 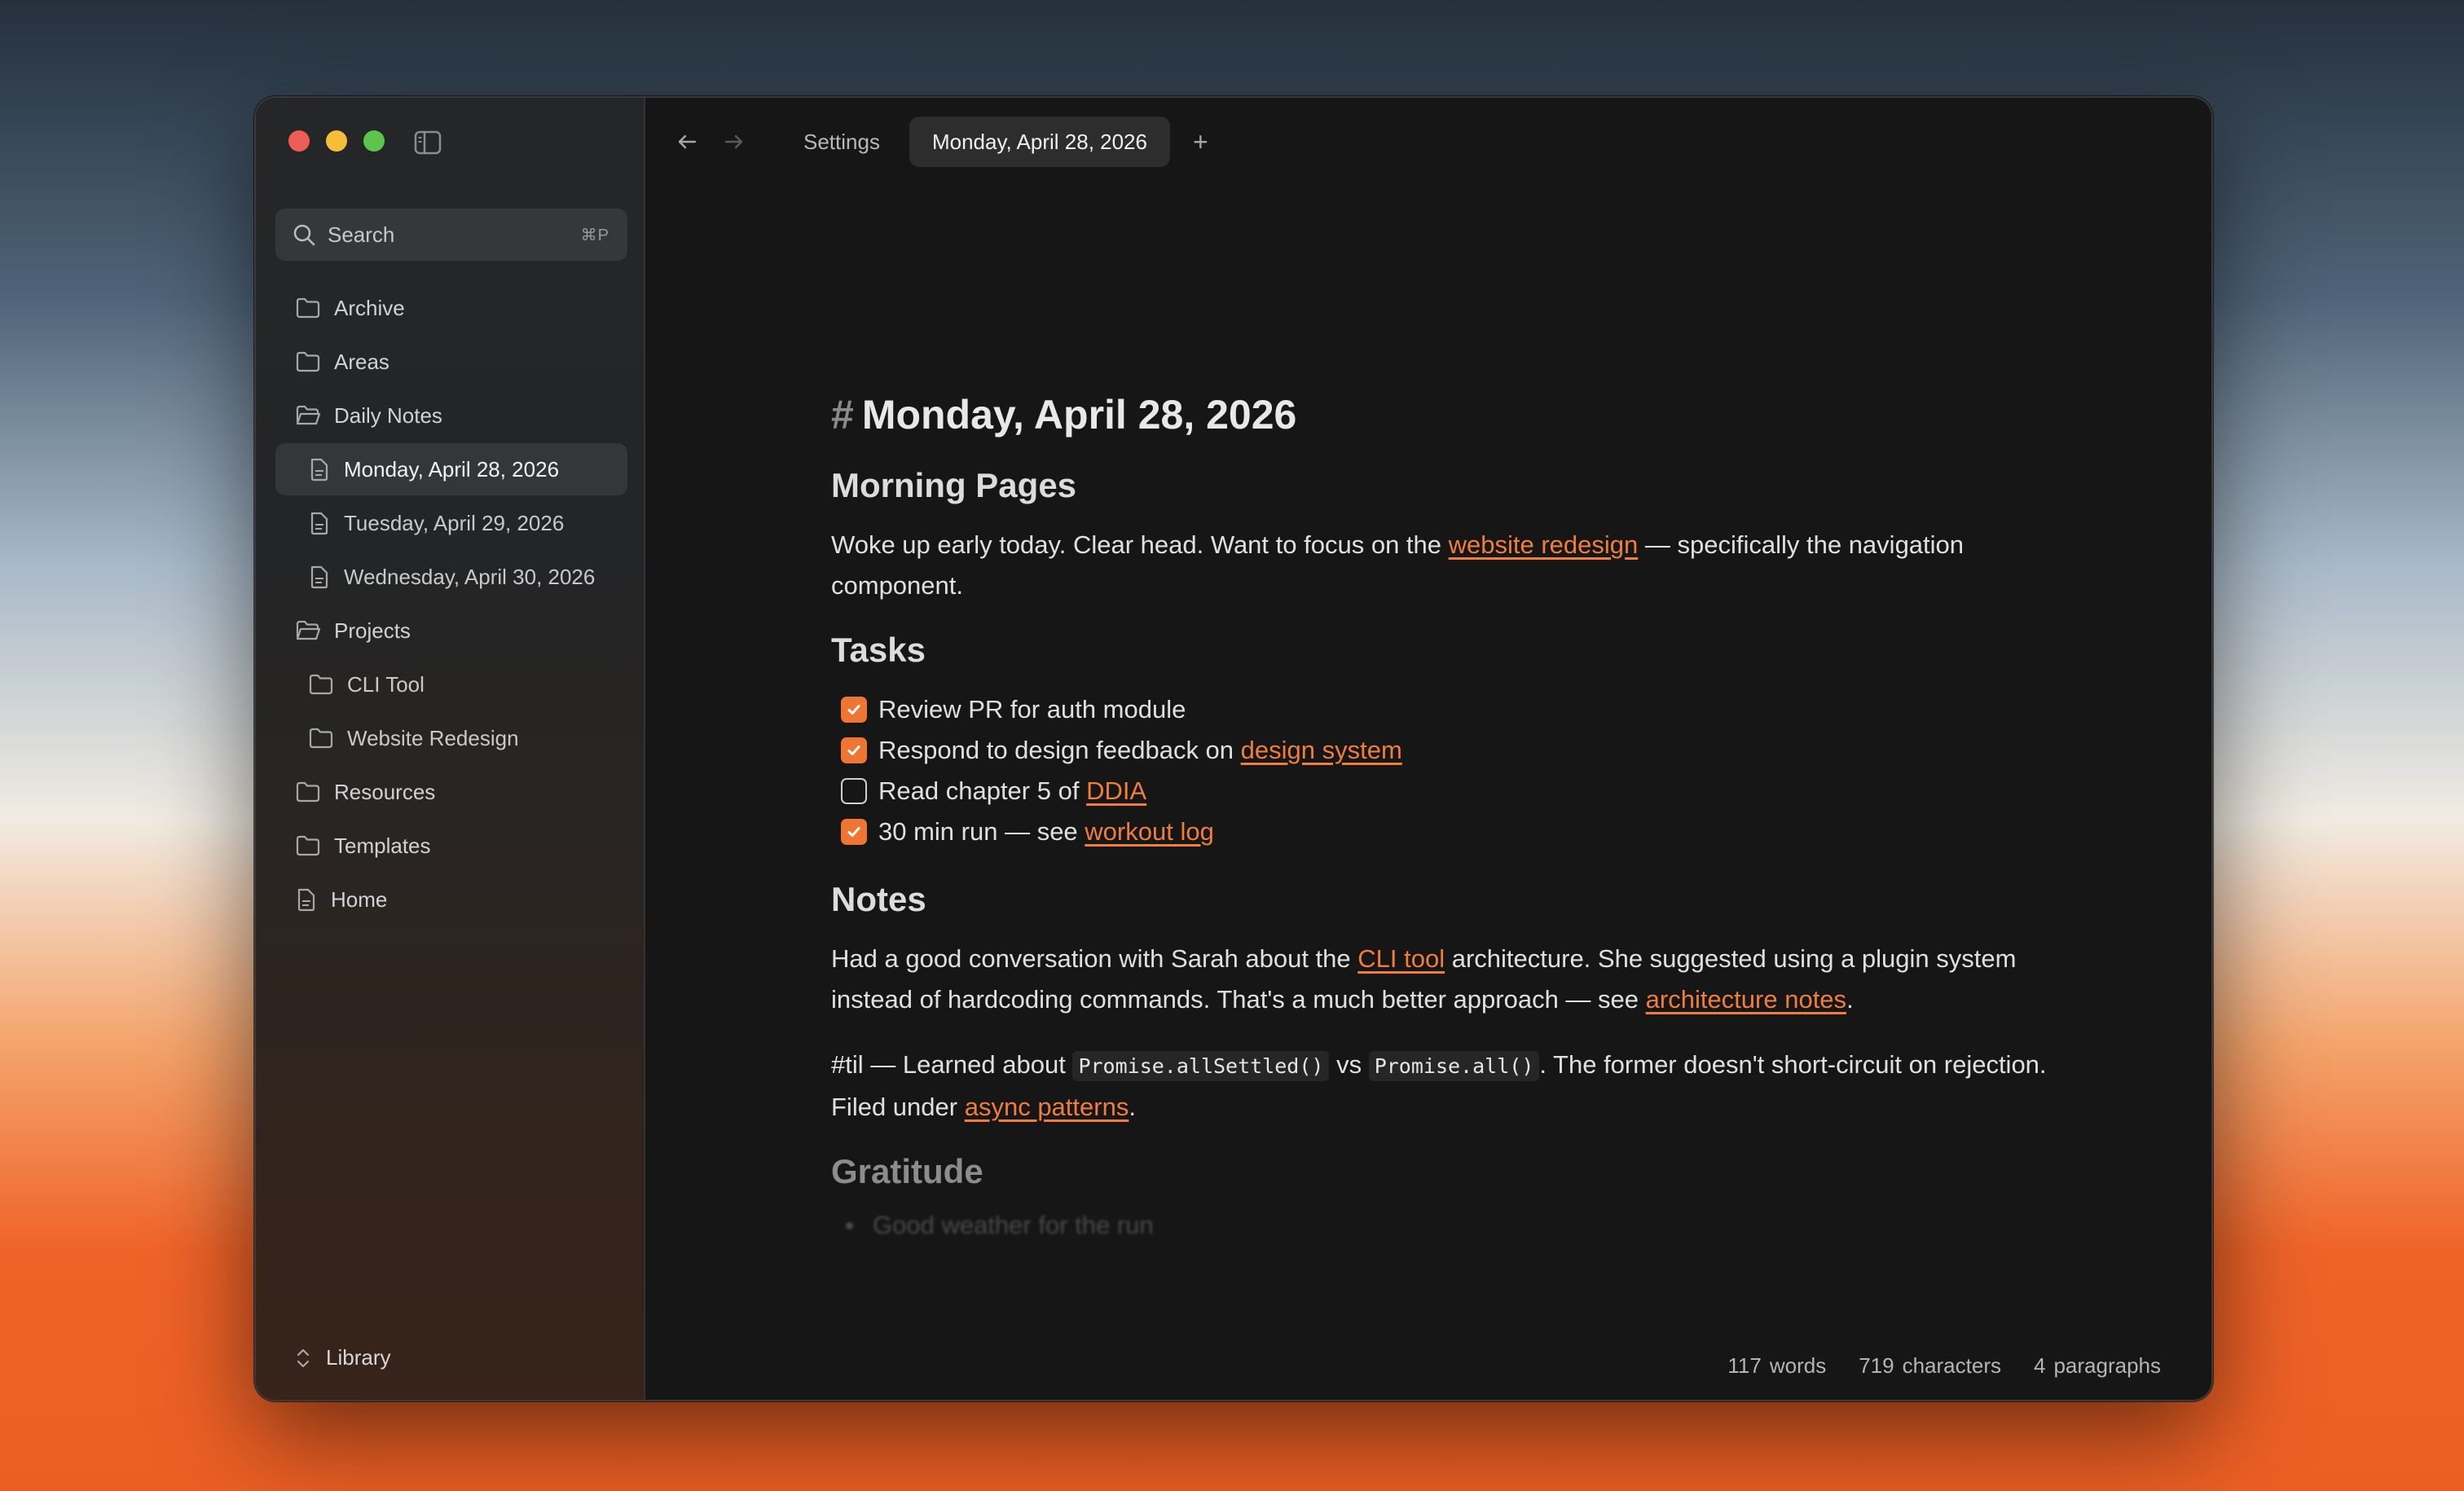 What do you see at coordinates (451, 684) in the screenshot?
I see `sidebar-item-cli-tool: CLI Tool` at bounding box center [451, 684].